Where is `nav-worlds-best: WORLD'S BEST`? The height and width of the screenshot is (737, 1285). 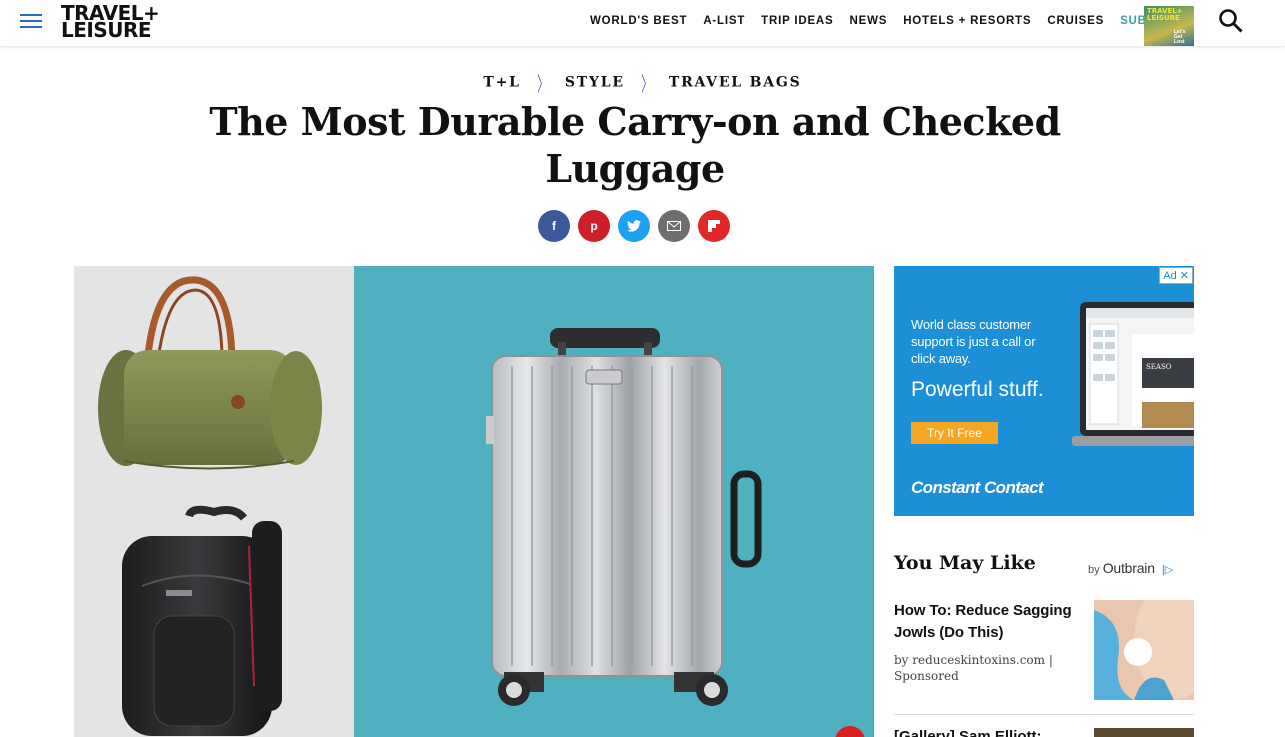
nav-worlds-best: WORLD'S BEST is located at coordinates (638, 21).